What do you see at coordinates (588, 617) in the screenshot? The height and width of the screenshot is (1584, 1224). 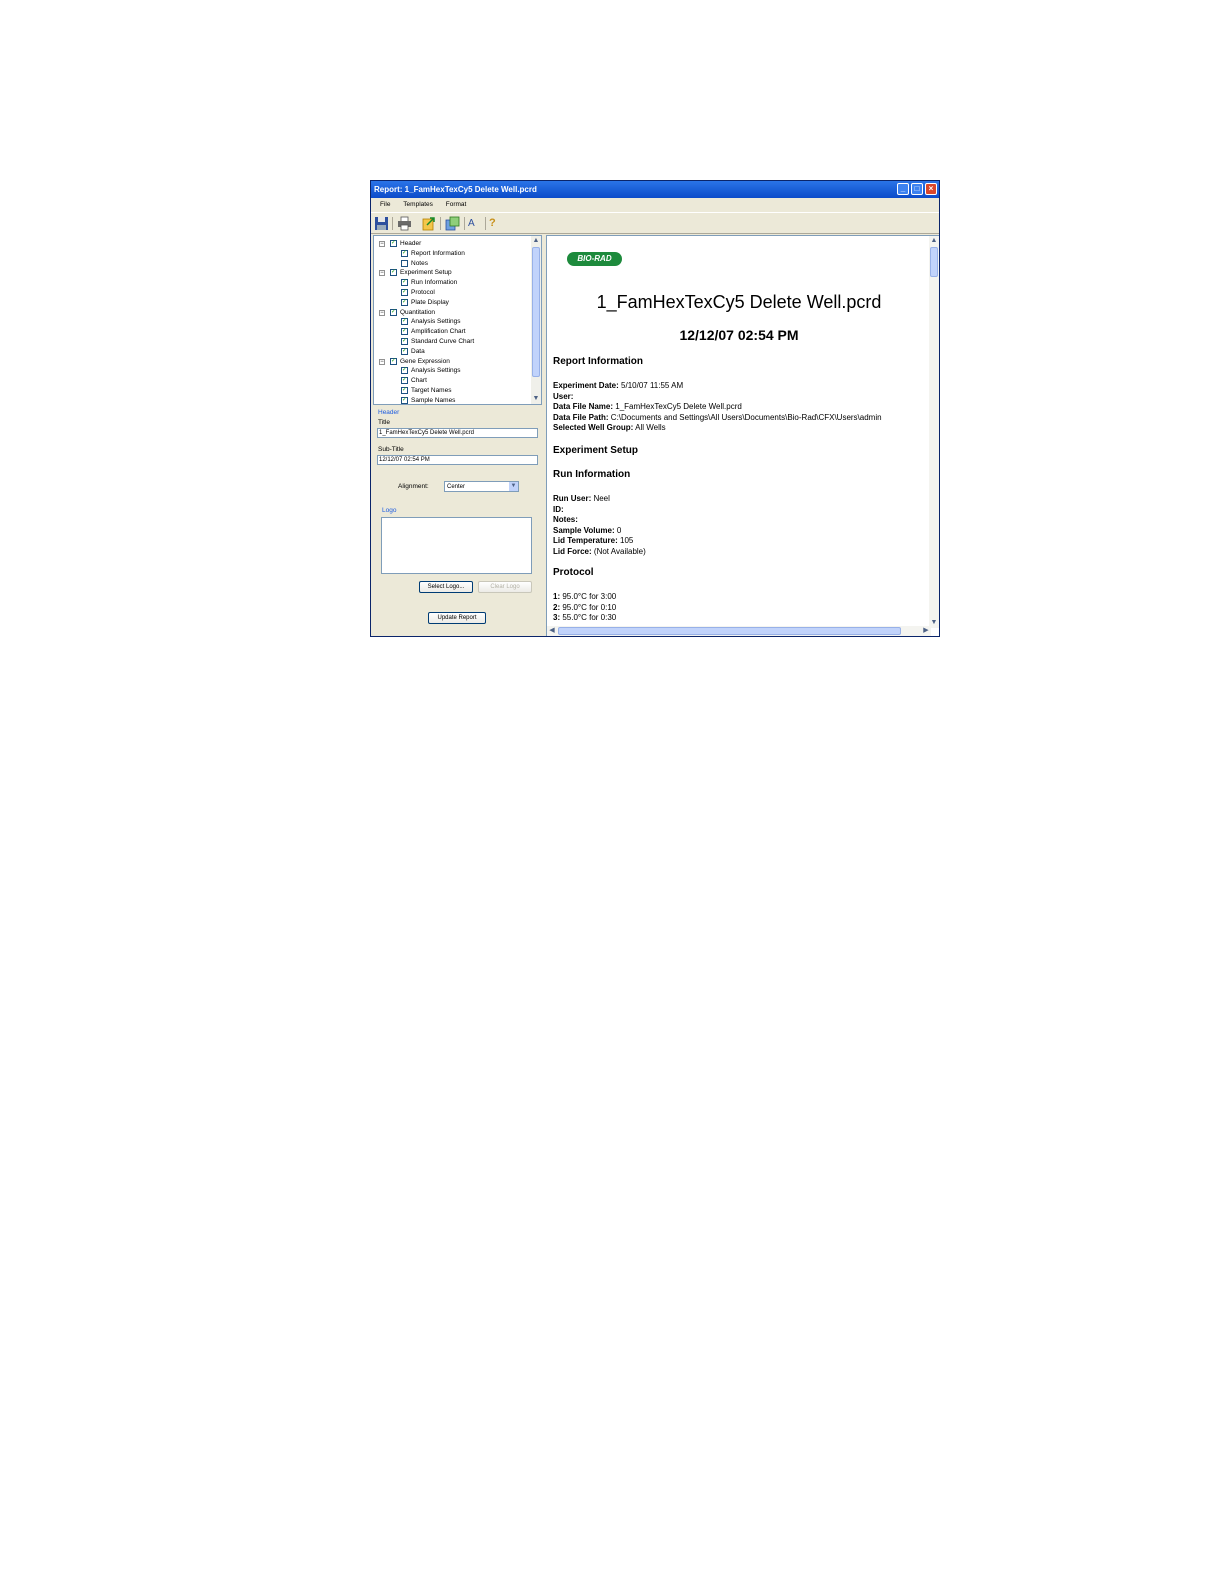 I see `protocol-step-value: 55.0°C for 0:30` at bounding box center [588, 617].